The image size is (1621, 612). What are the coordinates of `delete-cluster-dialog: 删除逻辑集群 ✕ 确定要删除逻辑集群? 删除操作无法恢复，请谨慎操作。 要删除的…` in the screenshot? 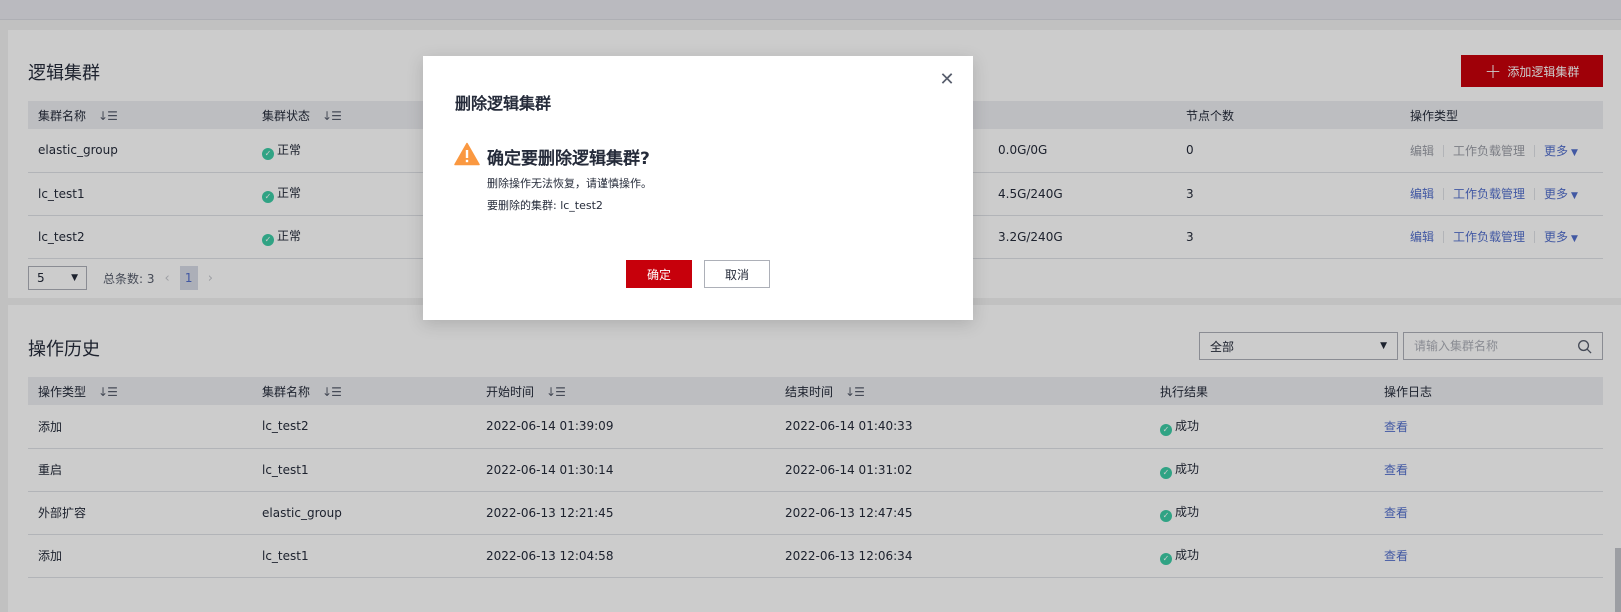 It's located at (698, 188).